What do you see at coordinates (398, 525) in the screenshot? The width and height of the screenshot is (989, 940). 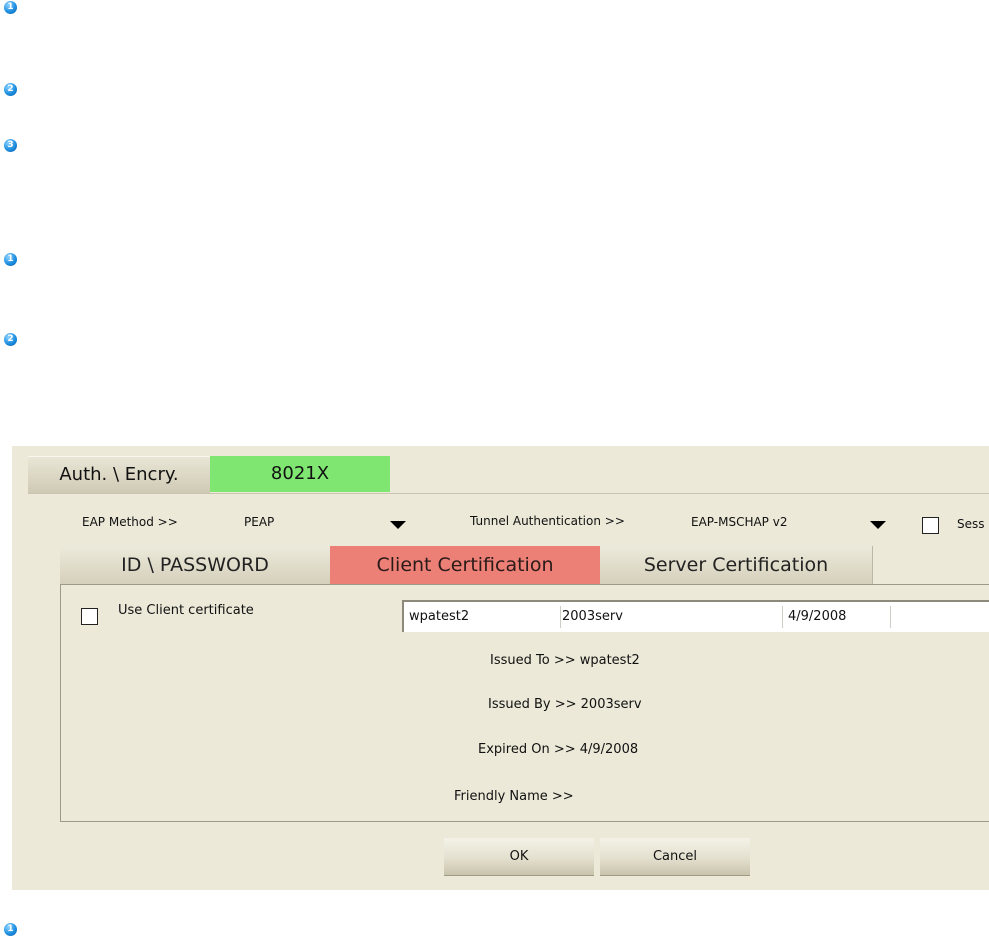 I see `eap-method-dropdown-icon` at bounding box center [398, 525].